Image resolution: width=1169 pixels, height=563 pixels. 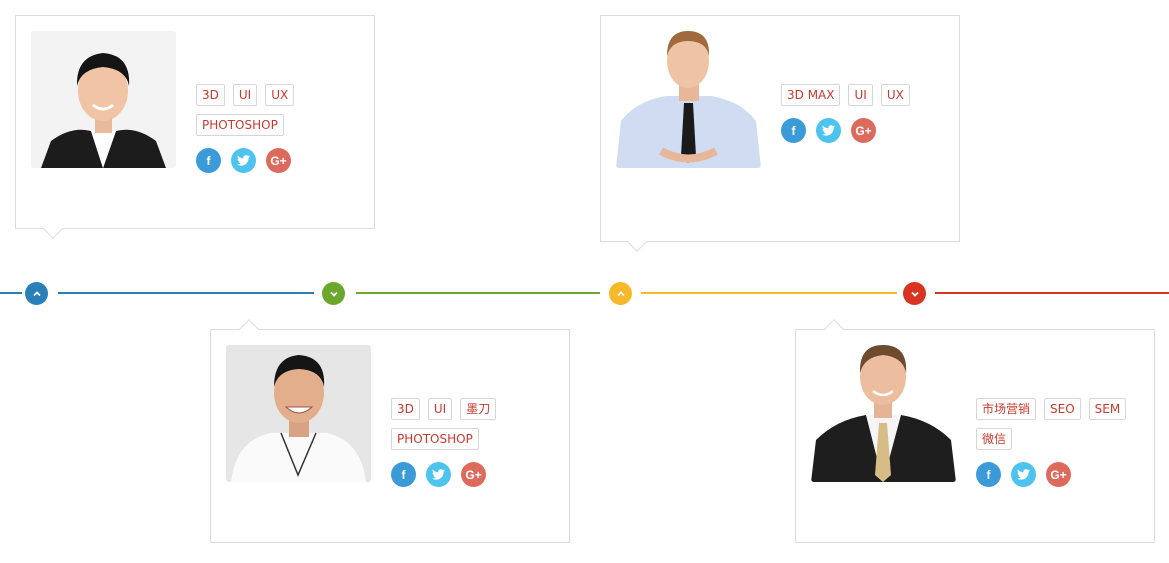 What do you see at coordinates (1058, 424) in the screenshot?
I see `skill-tags: 市场营销 SEO SEM 微信` at bounding box center [1058, 424].